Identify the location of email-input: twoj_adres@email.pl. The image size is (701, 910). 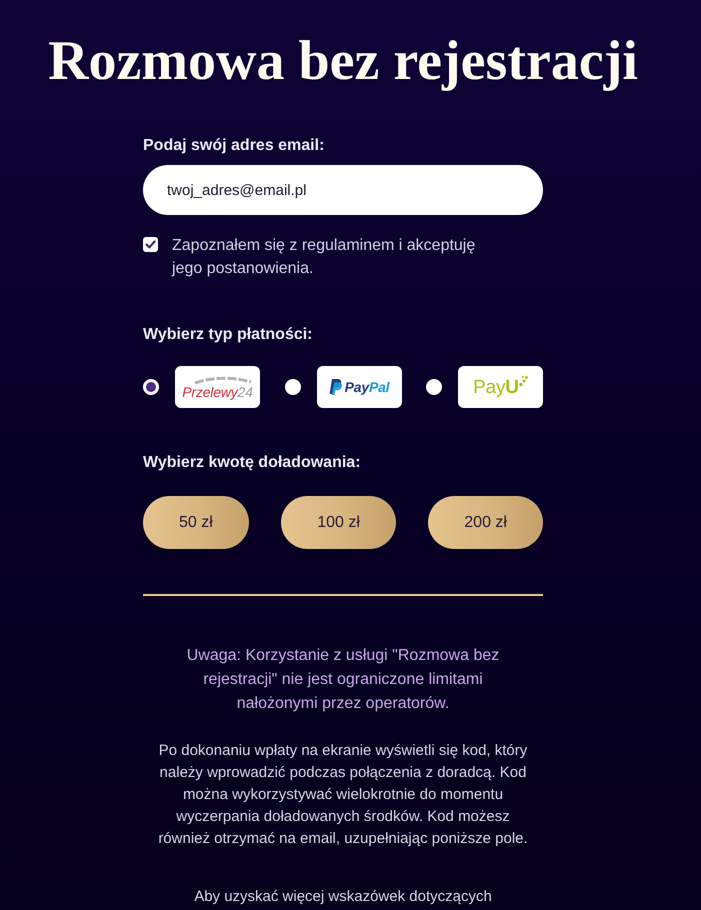
(343, 190).